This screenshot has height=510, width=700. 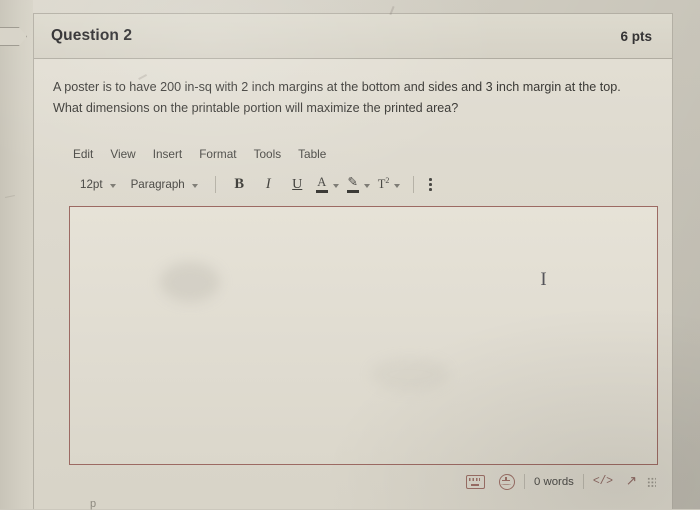 I want to click on text-cursor-icon: I, so click(x=543, y=279).